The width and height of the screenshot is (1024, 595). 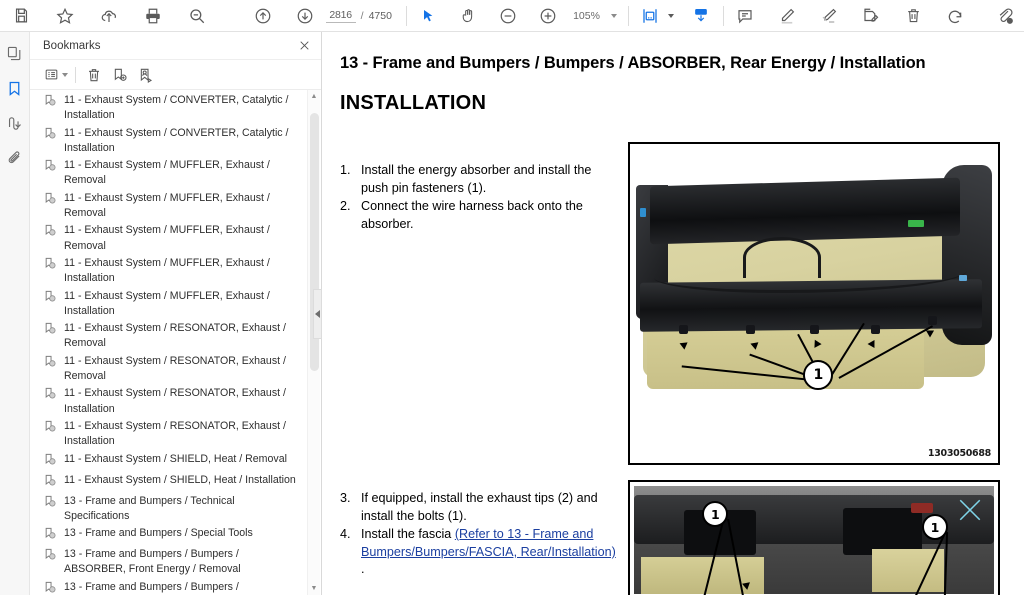 What do you see at coordinates (314, 588) in the screenshot?
I see `scroll-down-arrow-icon: ▼` at bounding box center [314, 588].